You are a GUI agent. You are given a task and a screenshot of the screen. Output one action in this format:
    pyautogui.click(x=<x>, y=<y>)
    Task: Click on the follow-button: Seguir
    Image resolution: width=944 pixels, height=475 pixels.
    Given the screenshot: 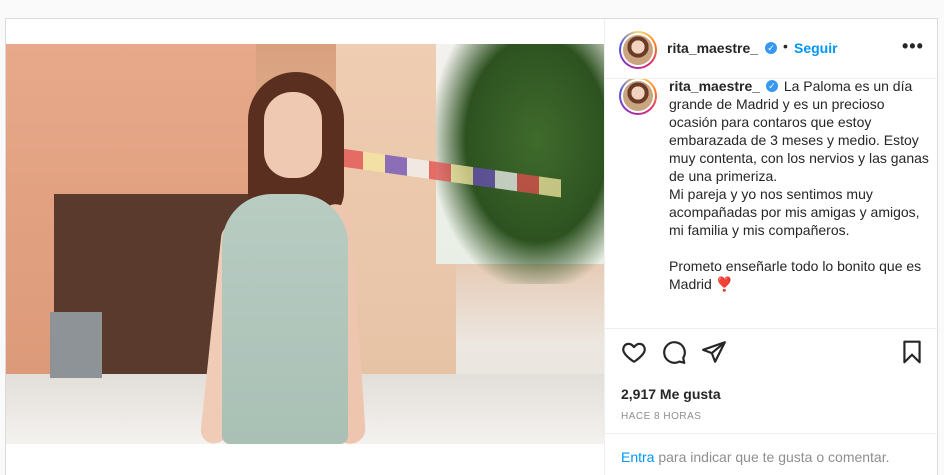 What is the action you would take?
    pyautogui.click(x=816, y=48)
    